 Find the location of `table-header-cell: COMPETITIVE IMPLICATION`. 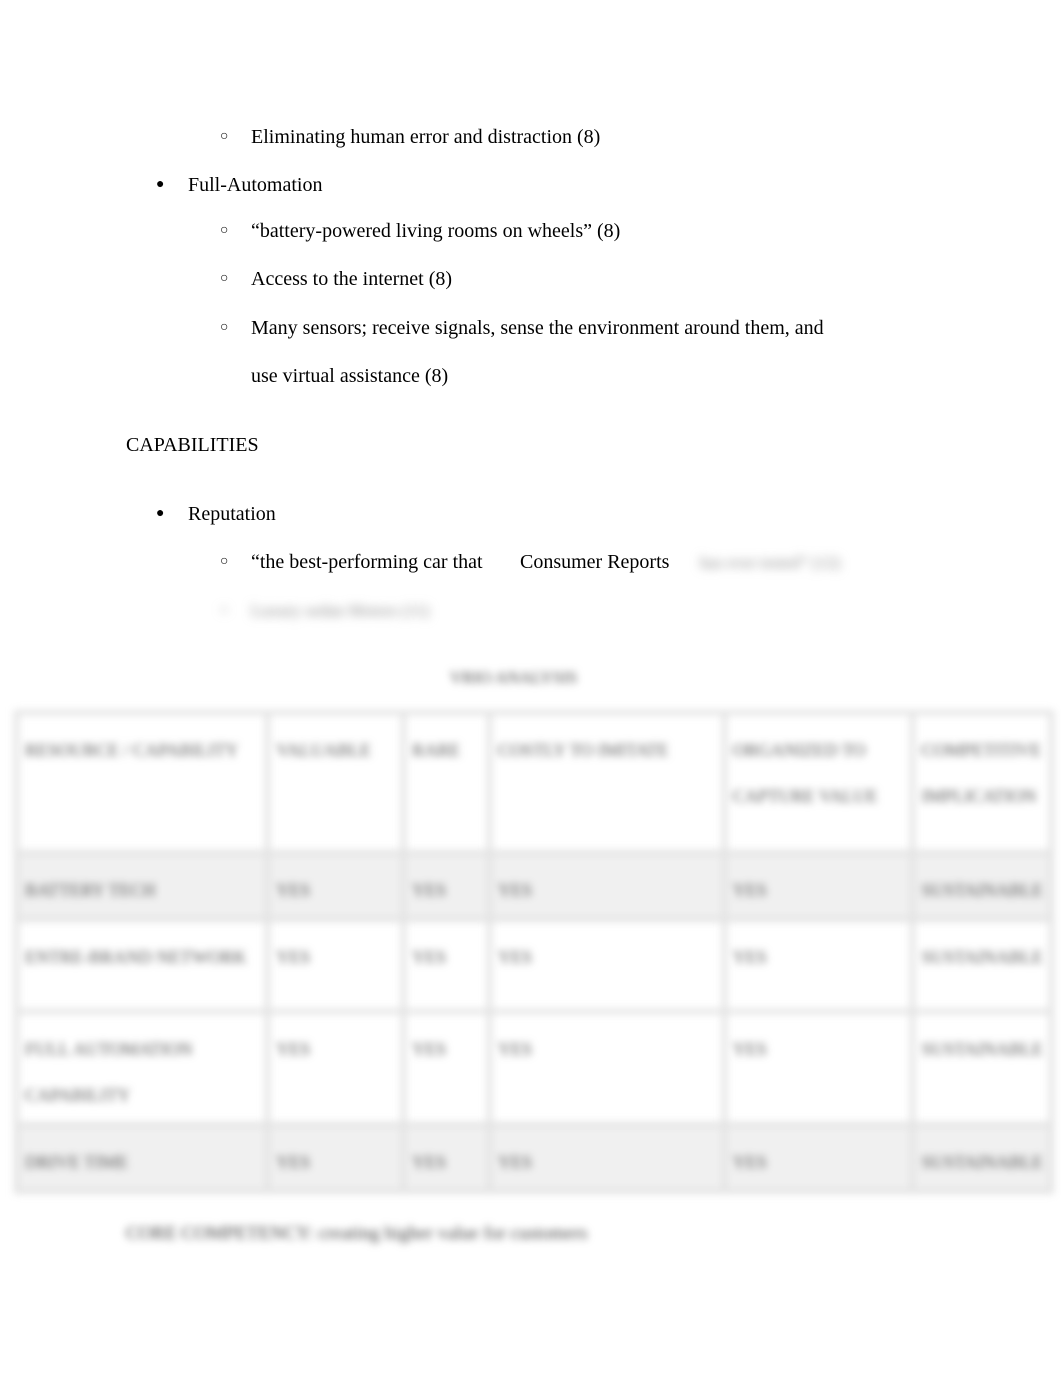

table-header-cell: COMPETITIVE IMPLICATION is located at coordinates (982, 782).